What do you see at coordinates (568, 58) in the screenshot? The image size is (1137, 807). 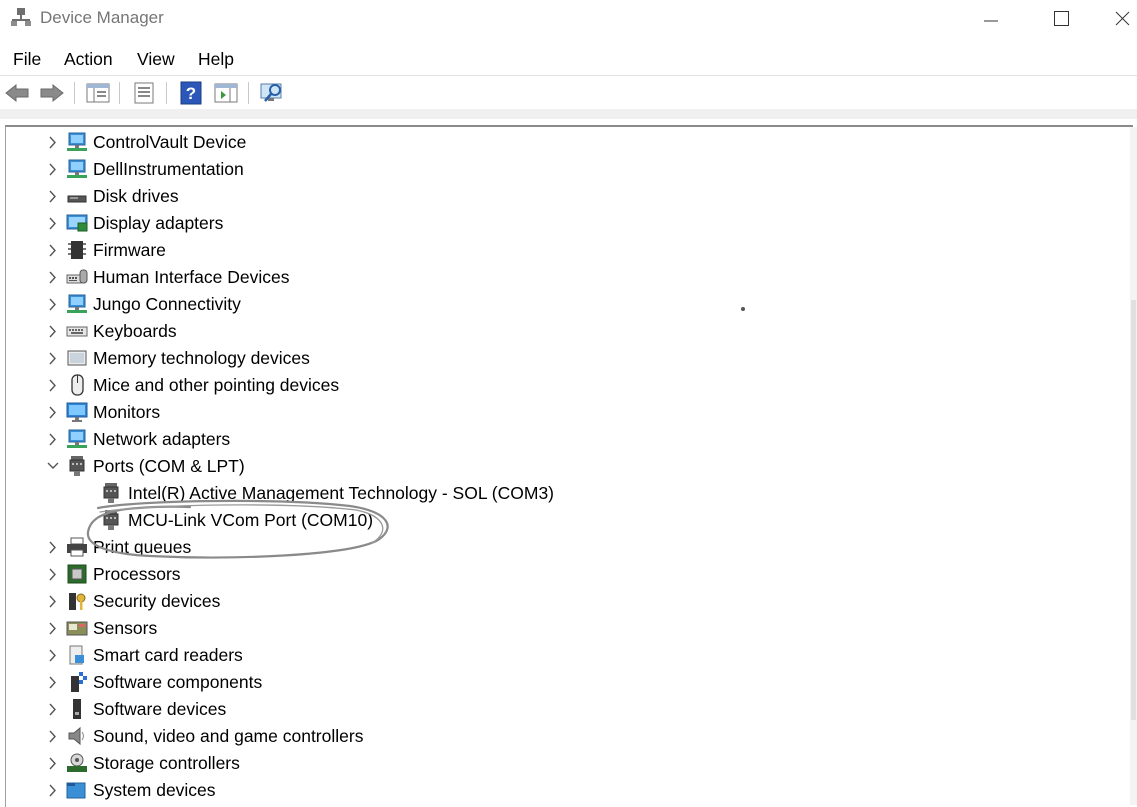 I see `menu-bar: File Action View Help` at bounding box center [568, 58].